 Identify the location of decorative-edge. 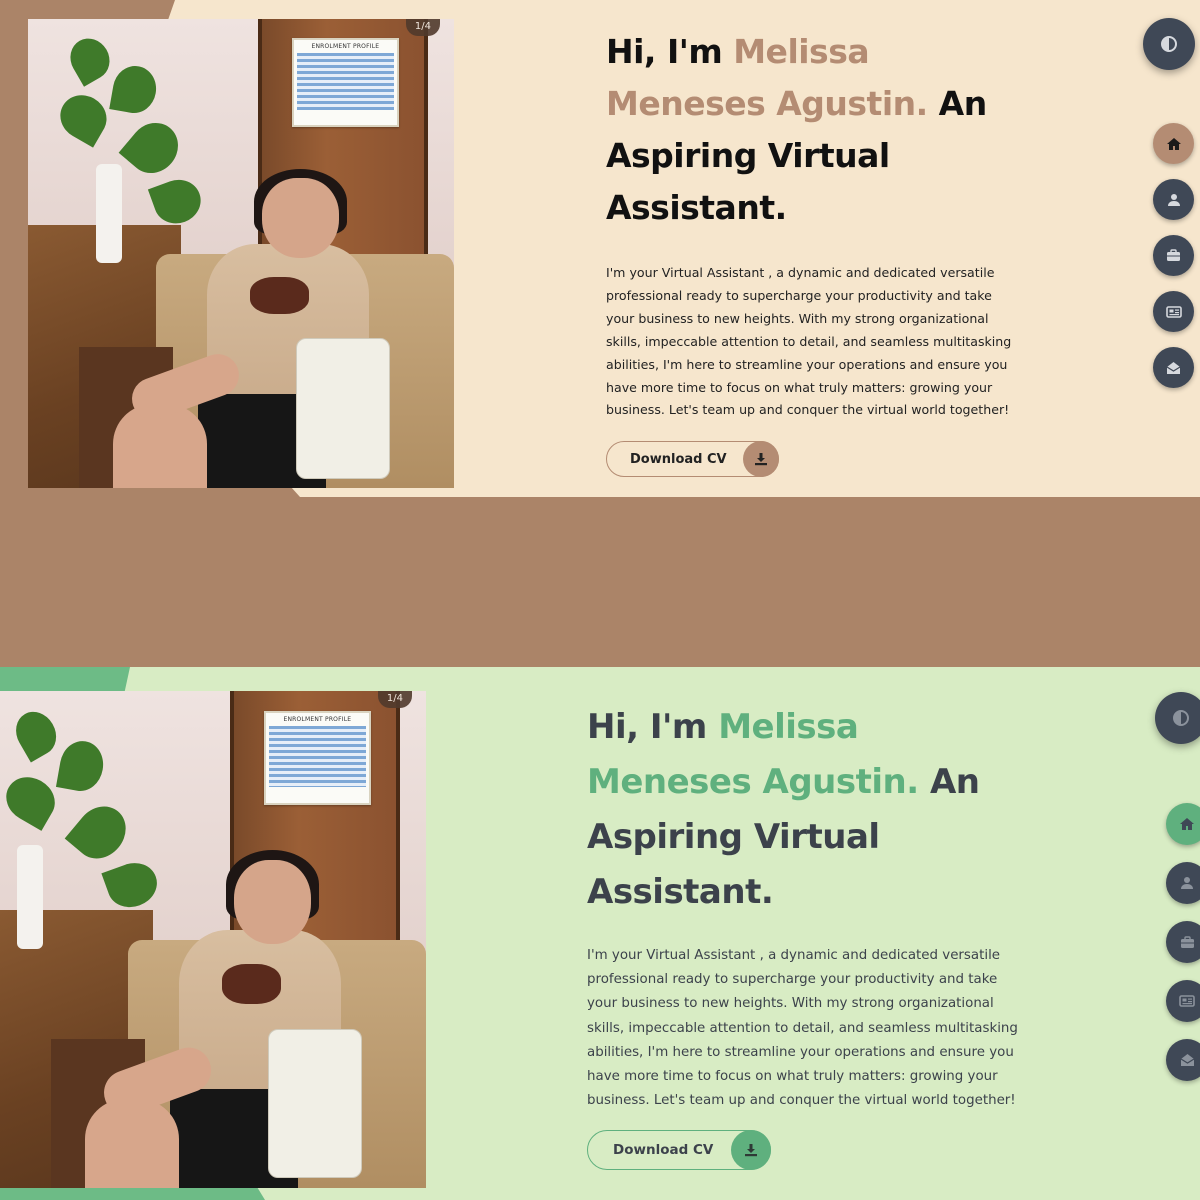
(15, 248).